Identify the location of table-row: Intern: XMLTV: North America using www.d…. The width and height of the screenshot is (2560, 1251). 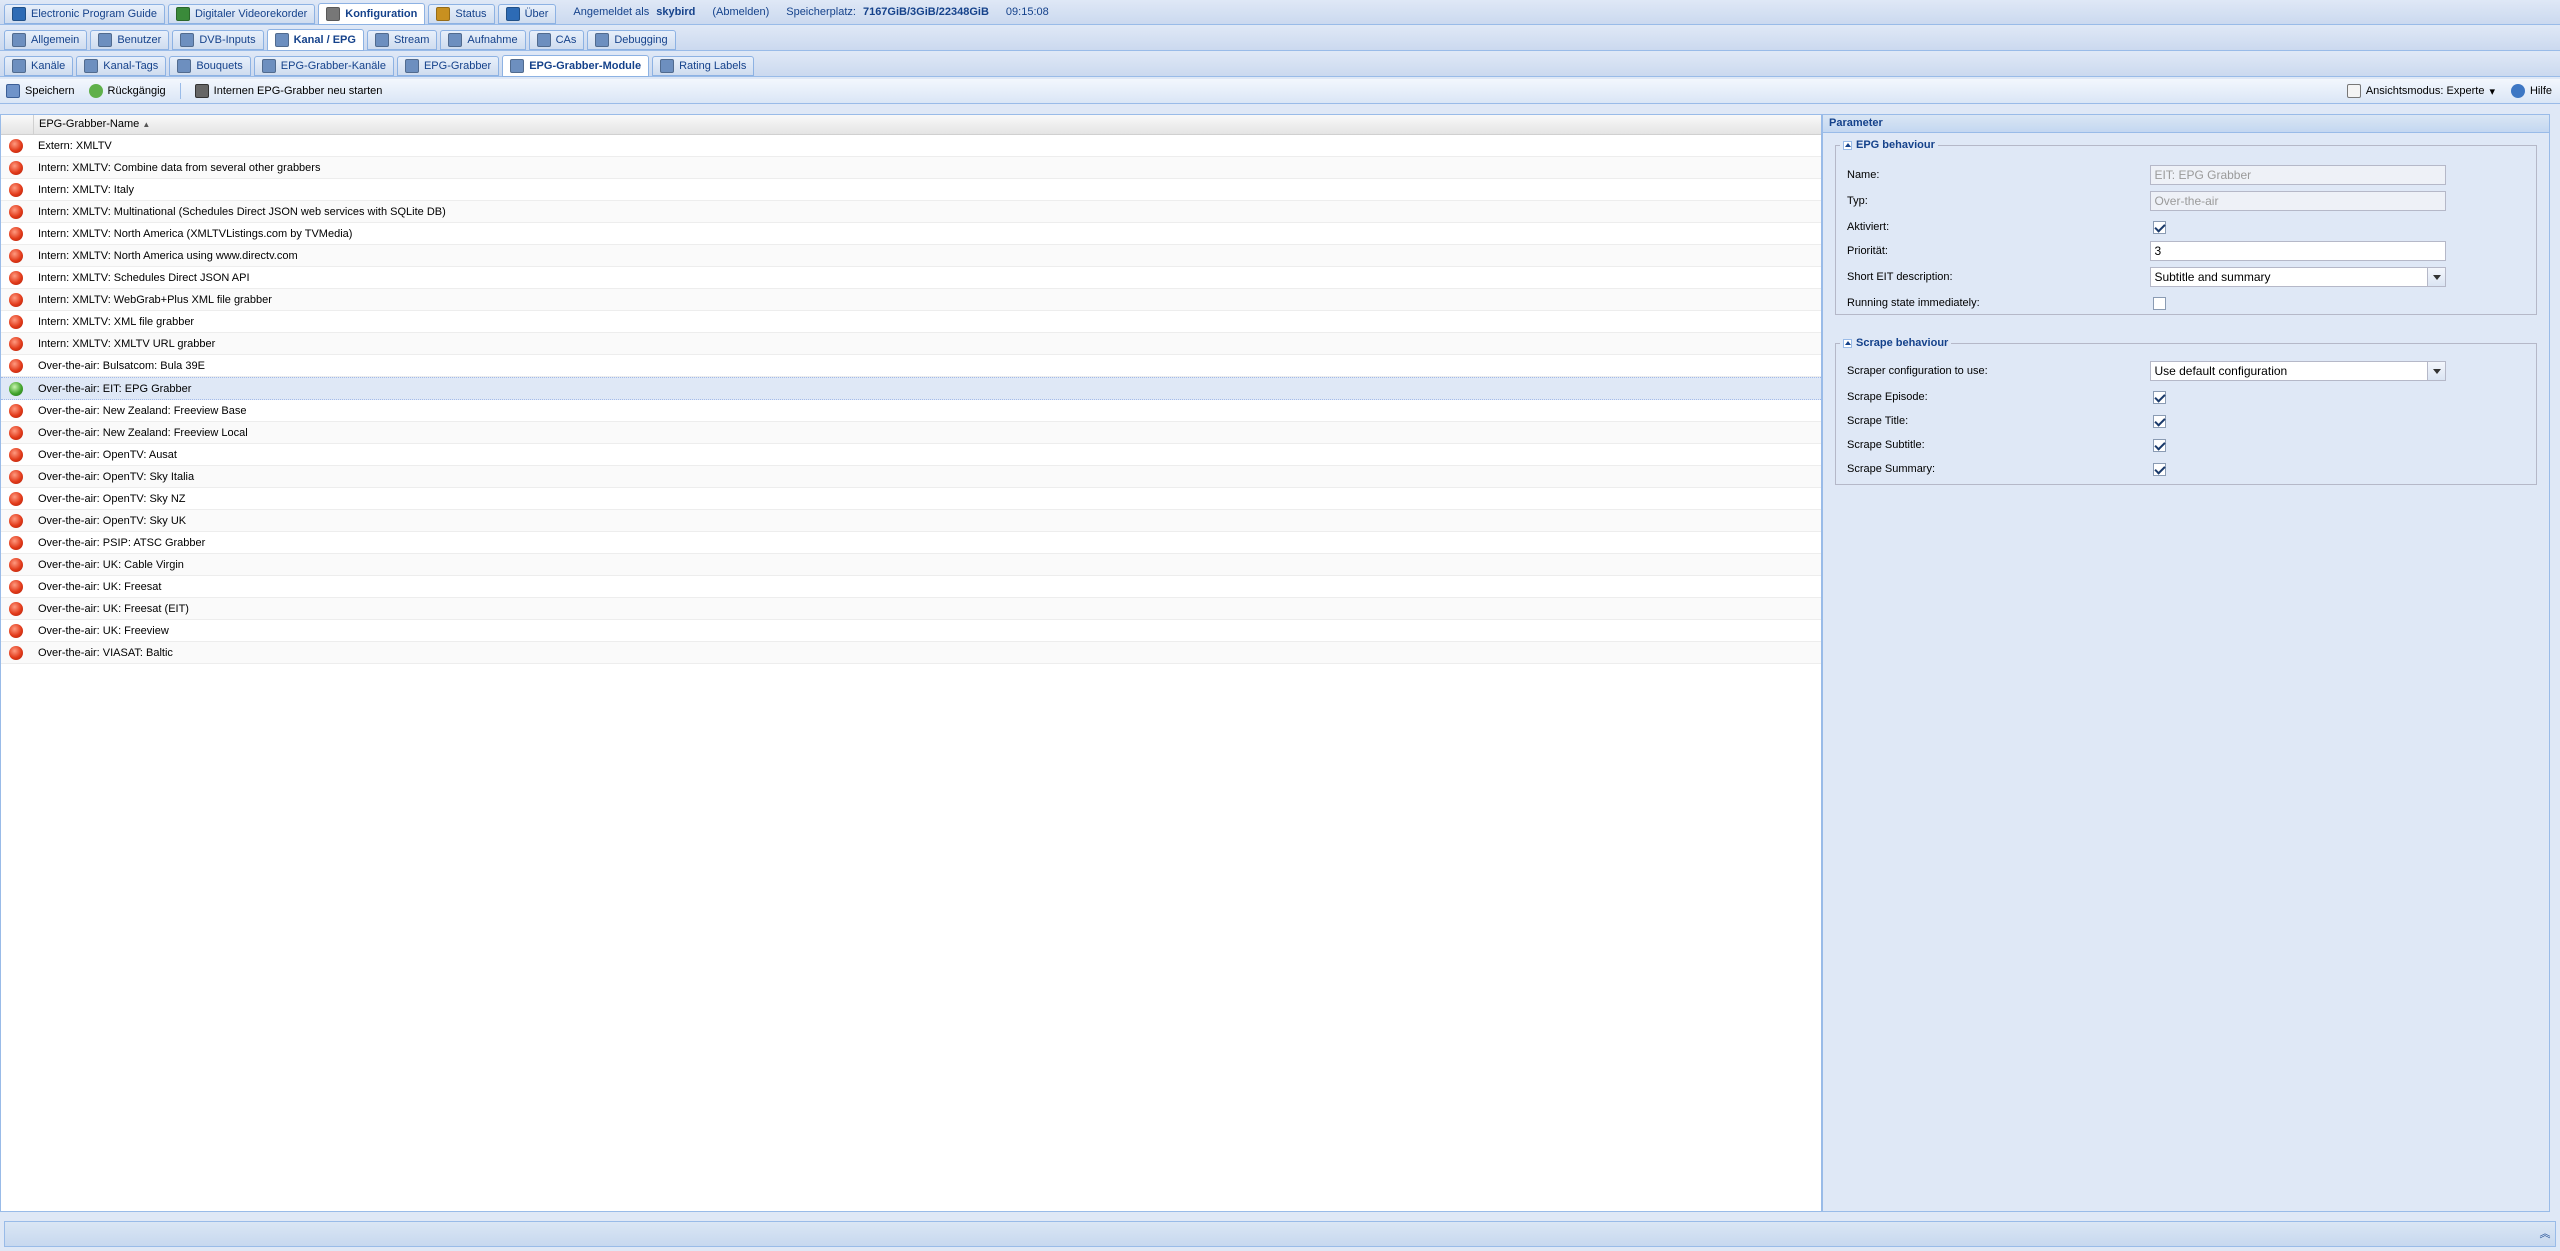
(911, 256).